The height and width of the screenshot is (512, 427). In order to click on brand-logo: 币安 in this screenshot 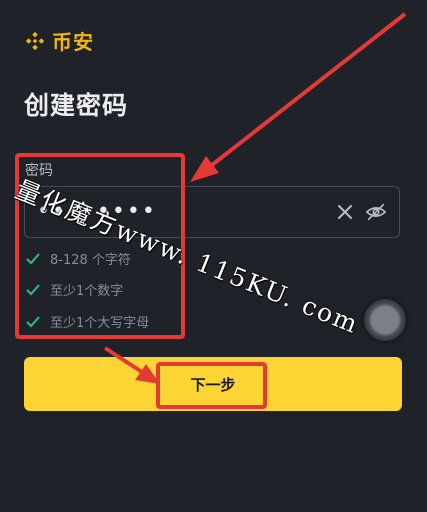, I will do `click(59, 40)`.